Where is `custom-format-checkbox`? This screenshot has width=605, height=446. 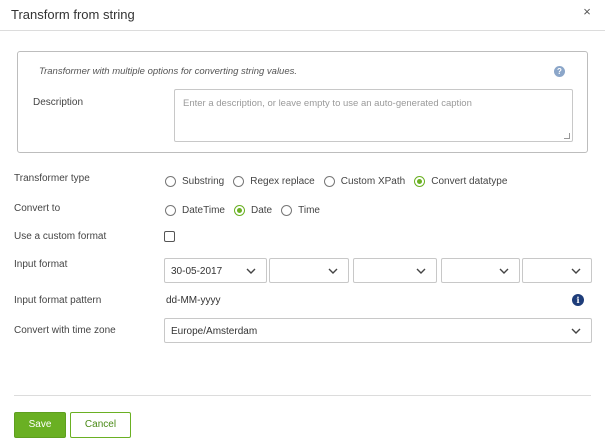 custom-format-checkbox is located at coordinates (169, 236).